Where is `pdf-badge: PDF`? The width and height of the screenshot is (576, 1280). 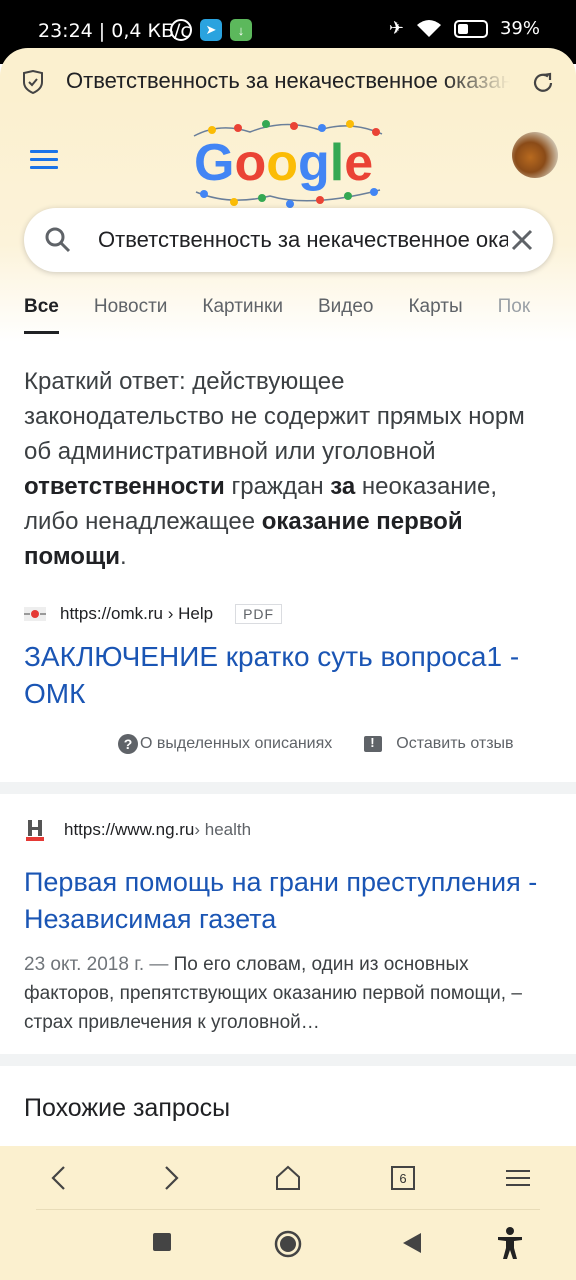
pdf-badge: PDF is located at coordinates (259, 614).